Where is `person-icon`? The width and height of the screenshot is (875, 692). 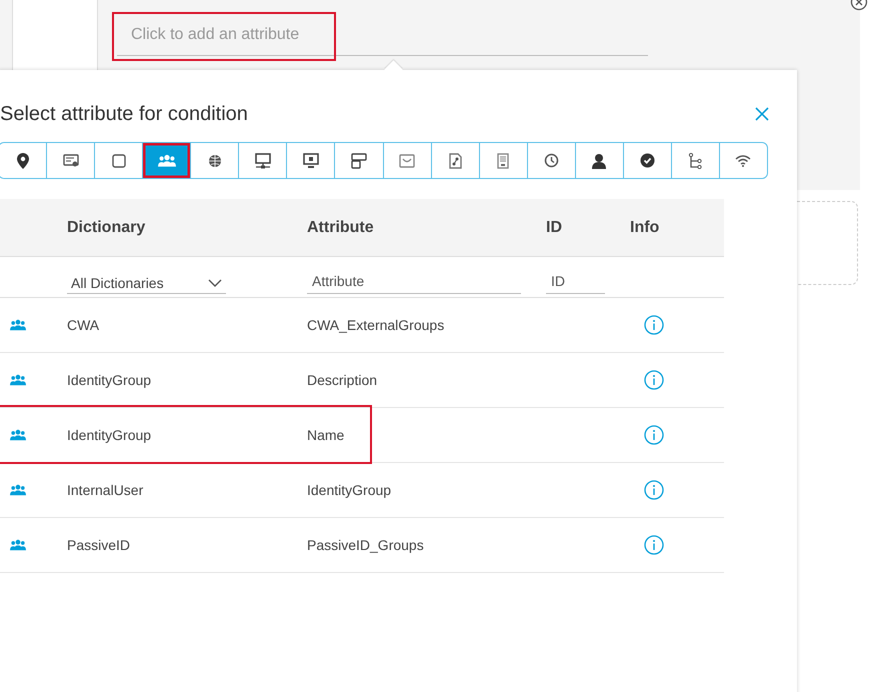
person-icon is located at coordinates (599, 160).